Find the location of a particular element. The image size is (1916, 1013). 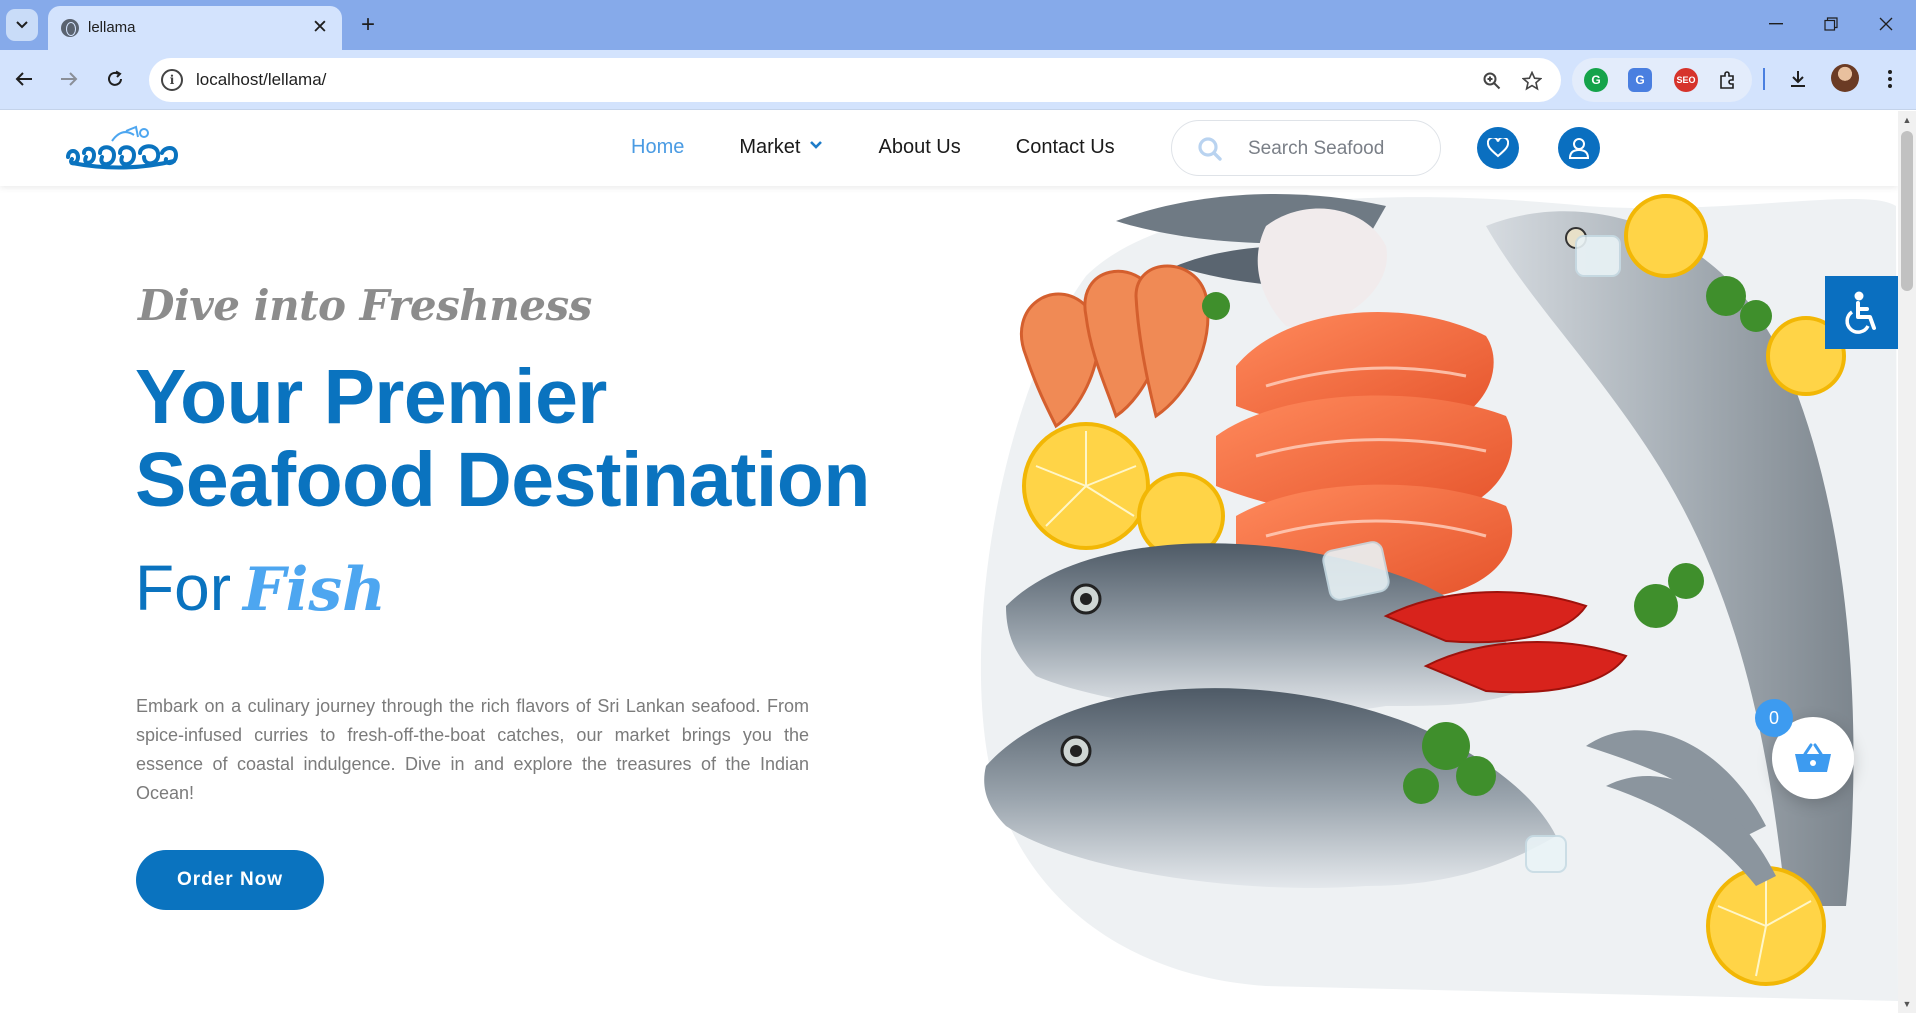

globe-icon is located at coordinates (70, 28).